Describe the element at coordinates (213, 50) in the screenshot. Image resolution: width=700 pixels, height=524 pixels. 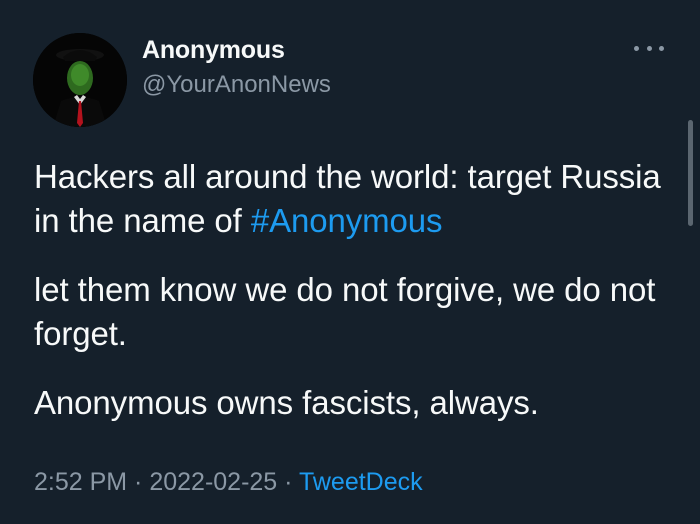
I see `author-name: Anonymous` at that location.